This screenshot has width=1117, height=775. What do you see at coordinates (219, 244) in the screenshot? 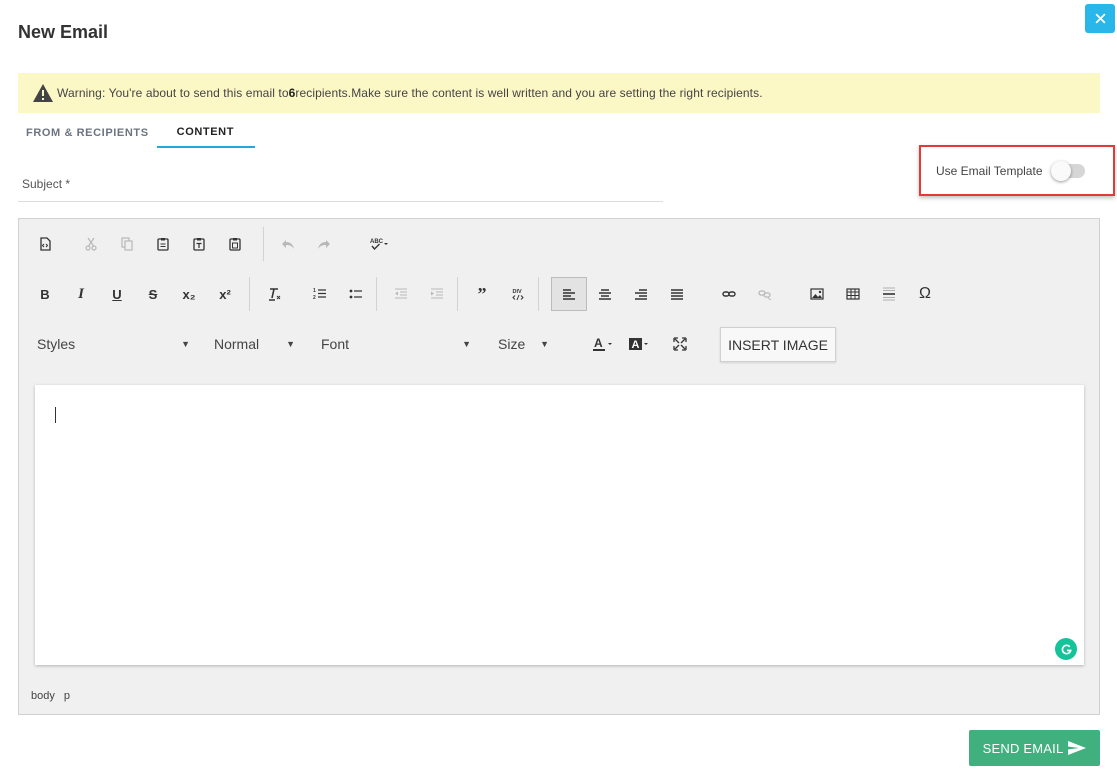
I see `toolbar-row-1: ABC` at bounding box center [219, 244].